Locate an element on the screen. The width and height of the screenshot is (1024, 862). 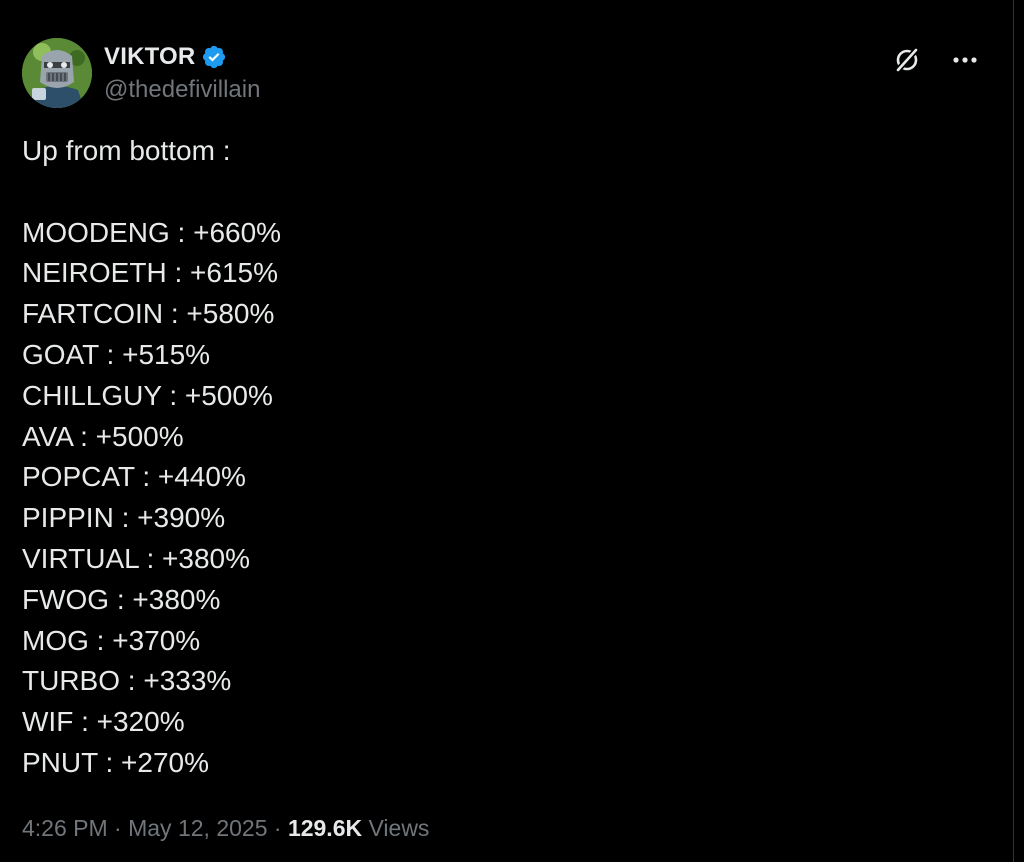
list-item: MOG : +370% is located at coordinates (111, 640).